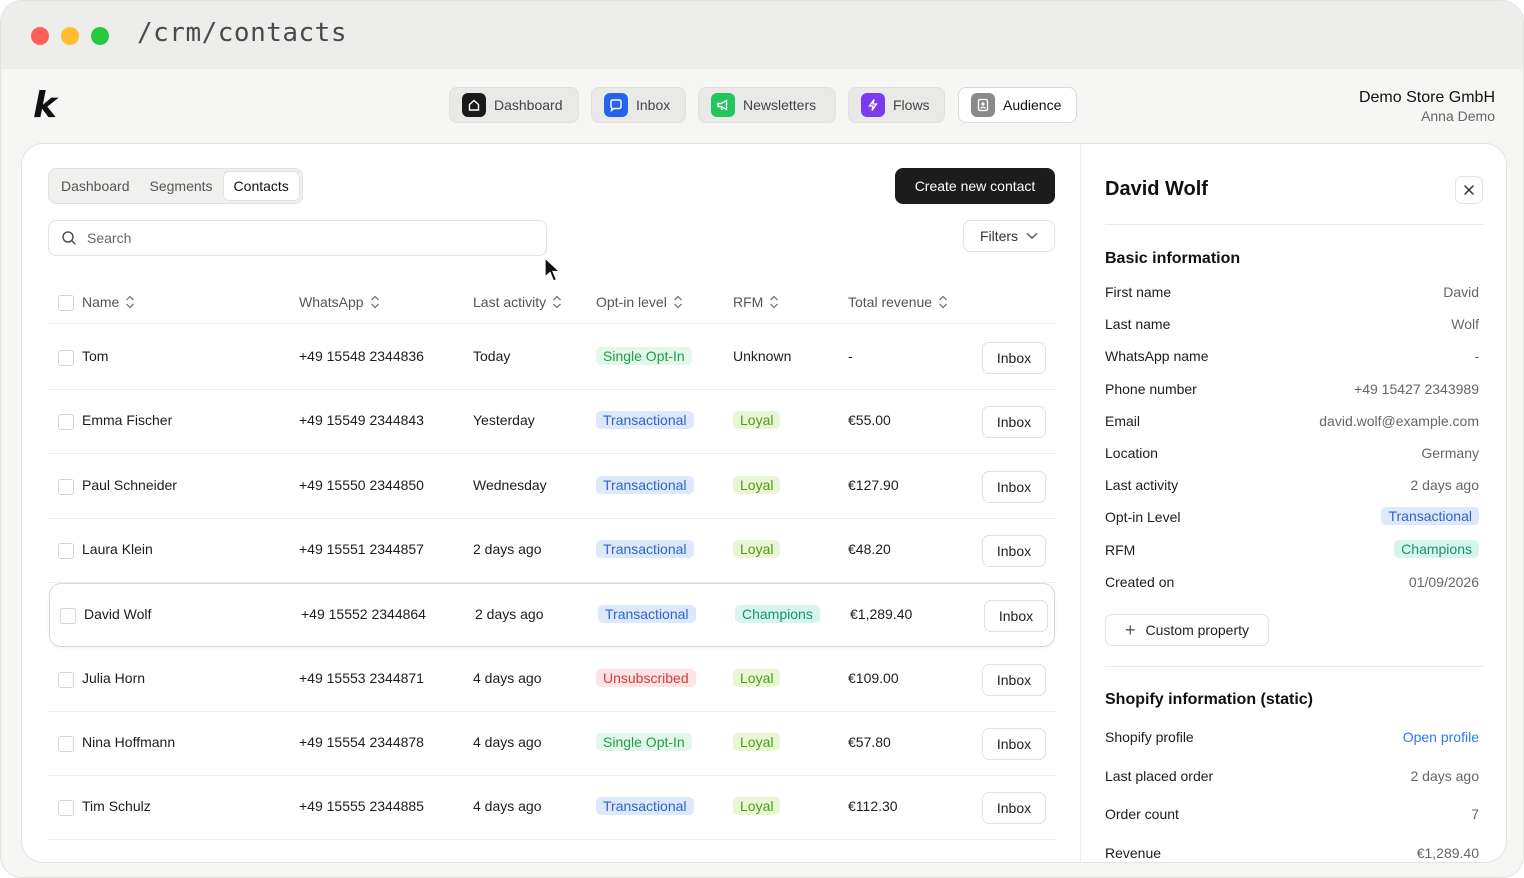  What do you see at coordinates (1197, 630) in the screenshot?
I see `custom-property-label: Custom property` at bounding box center [1197, 630].